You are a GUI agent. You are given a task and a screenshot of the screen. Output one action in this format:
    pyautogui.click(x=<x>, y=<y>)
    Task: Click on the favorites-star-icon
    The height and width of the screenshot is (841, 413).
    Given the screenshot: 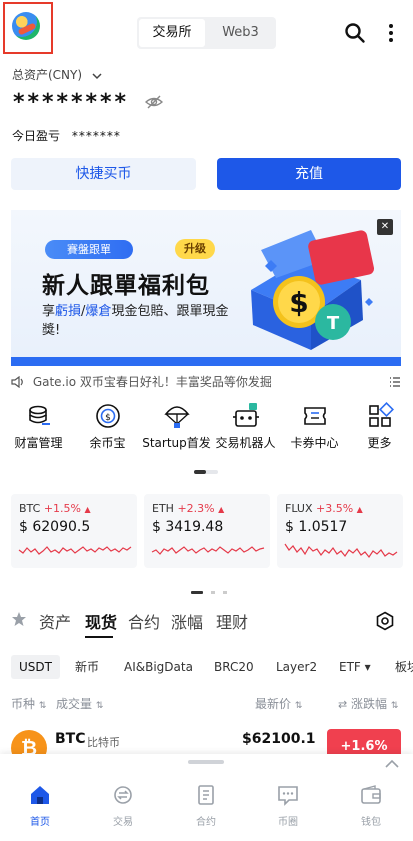 What is the action you would take?
    pyautogui.click(x=19, y=619)
    